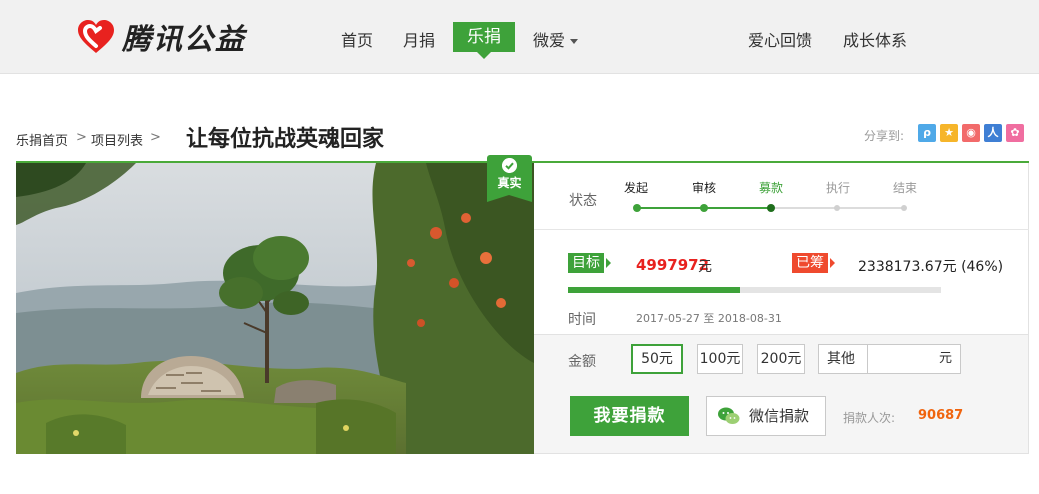  I want to click on verified-label: 真实, so click(509, 183).